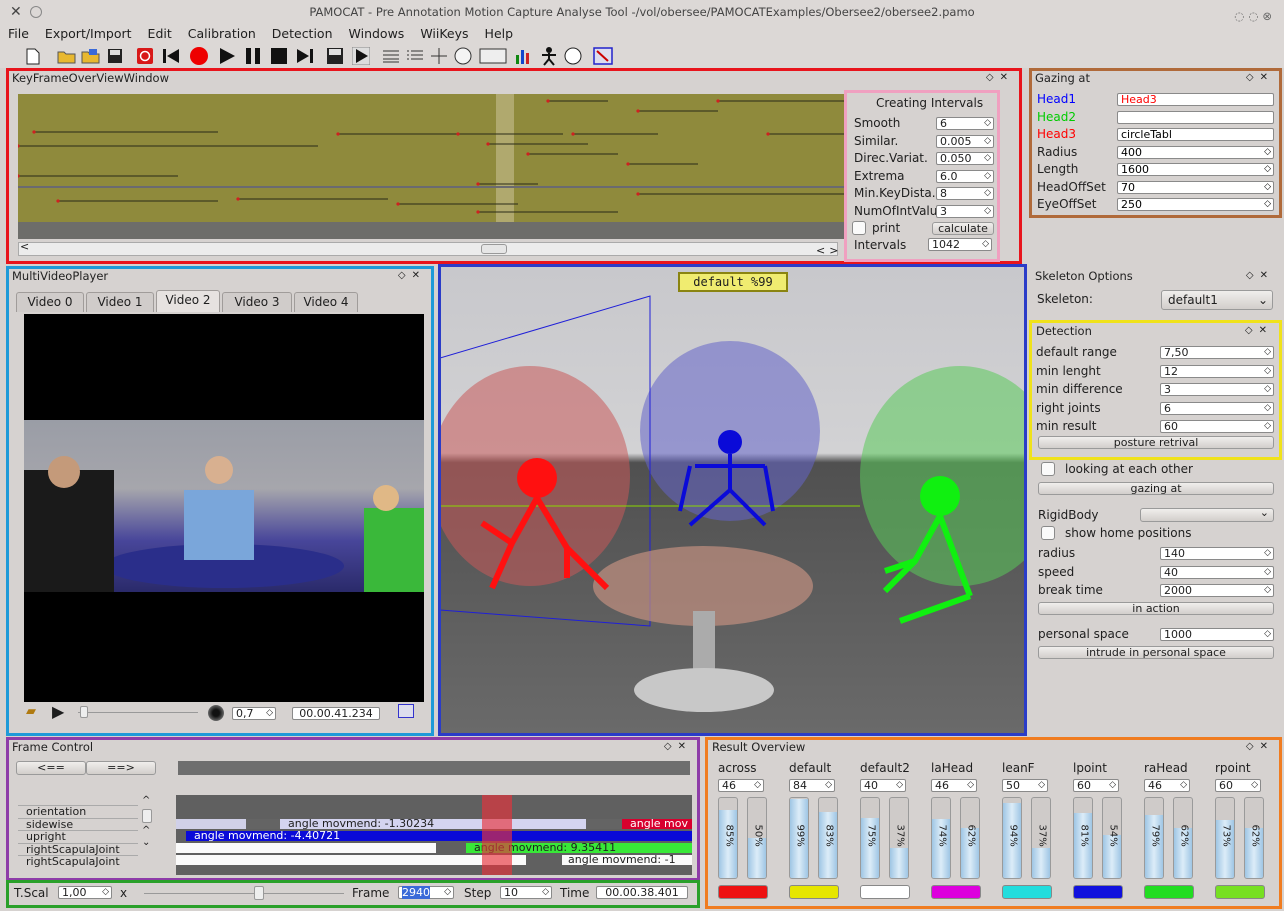  I want to click on detection-field-spin: 12 ◇, so click(1217, 371).